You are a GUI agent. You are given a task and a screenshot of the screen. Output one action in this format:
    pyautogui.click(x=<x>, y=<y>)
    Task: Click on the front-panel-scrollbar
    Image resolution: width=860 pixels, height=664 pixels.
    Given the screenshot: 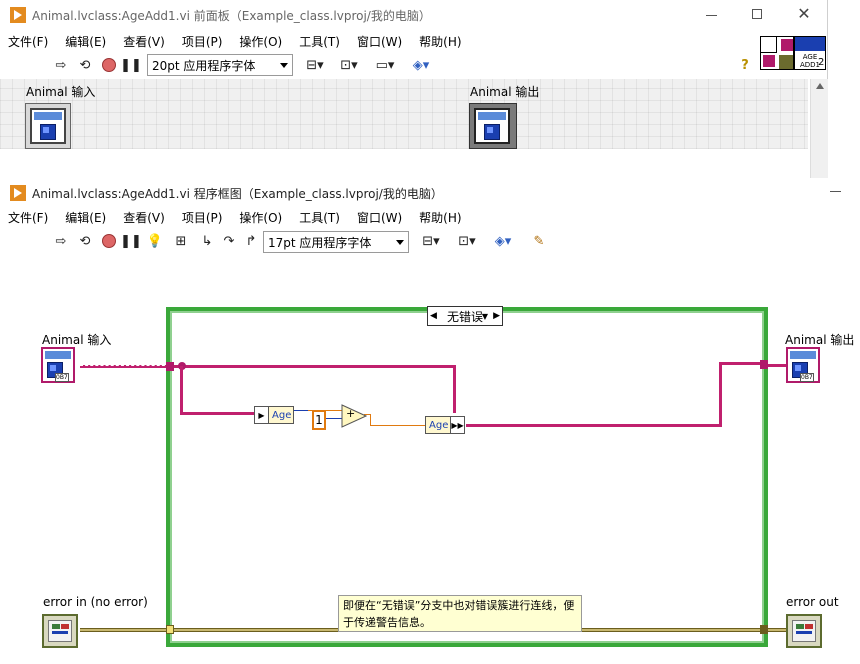 What is the action you would take?
    pyautogui.click(x=819, y=128)
    